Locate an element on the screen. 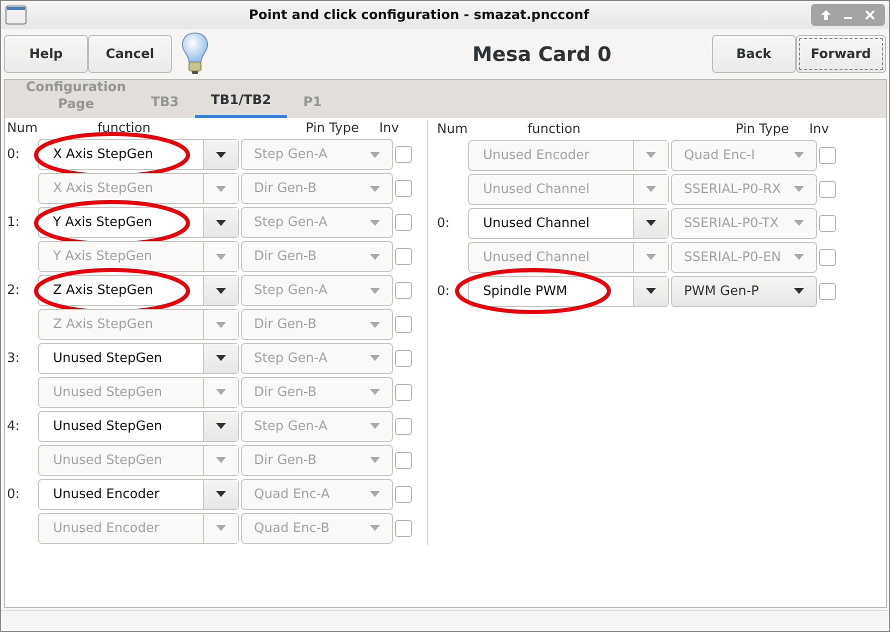 This screenshot has height=632, width=890. toolbar-button: Cancel is located at coordinates (130, 54).